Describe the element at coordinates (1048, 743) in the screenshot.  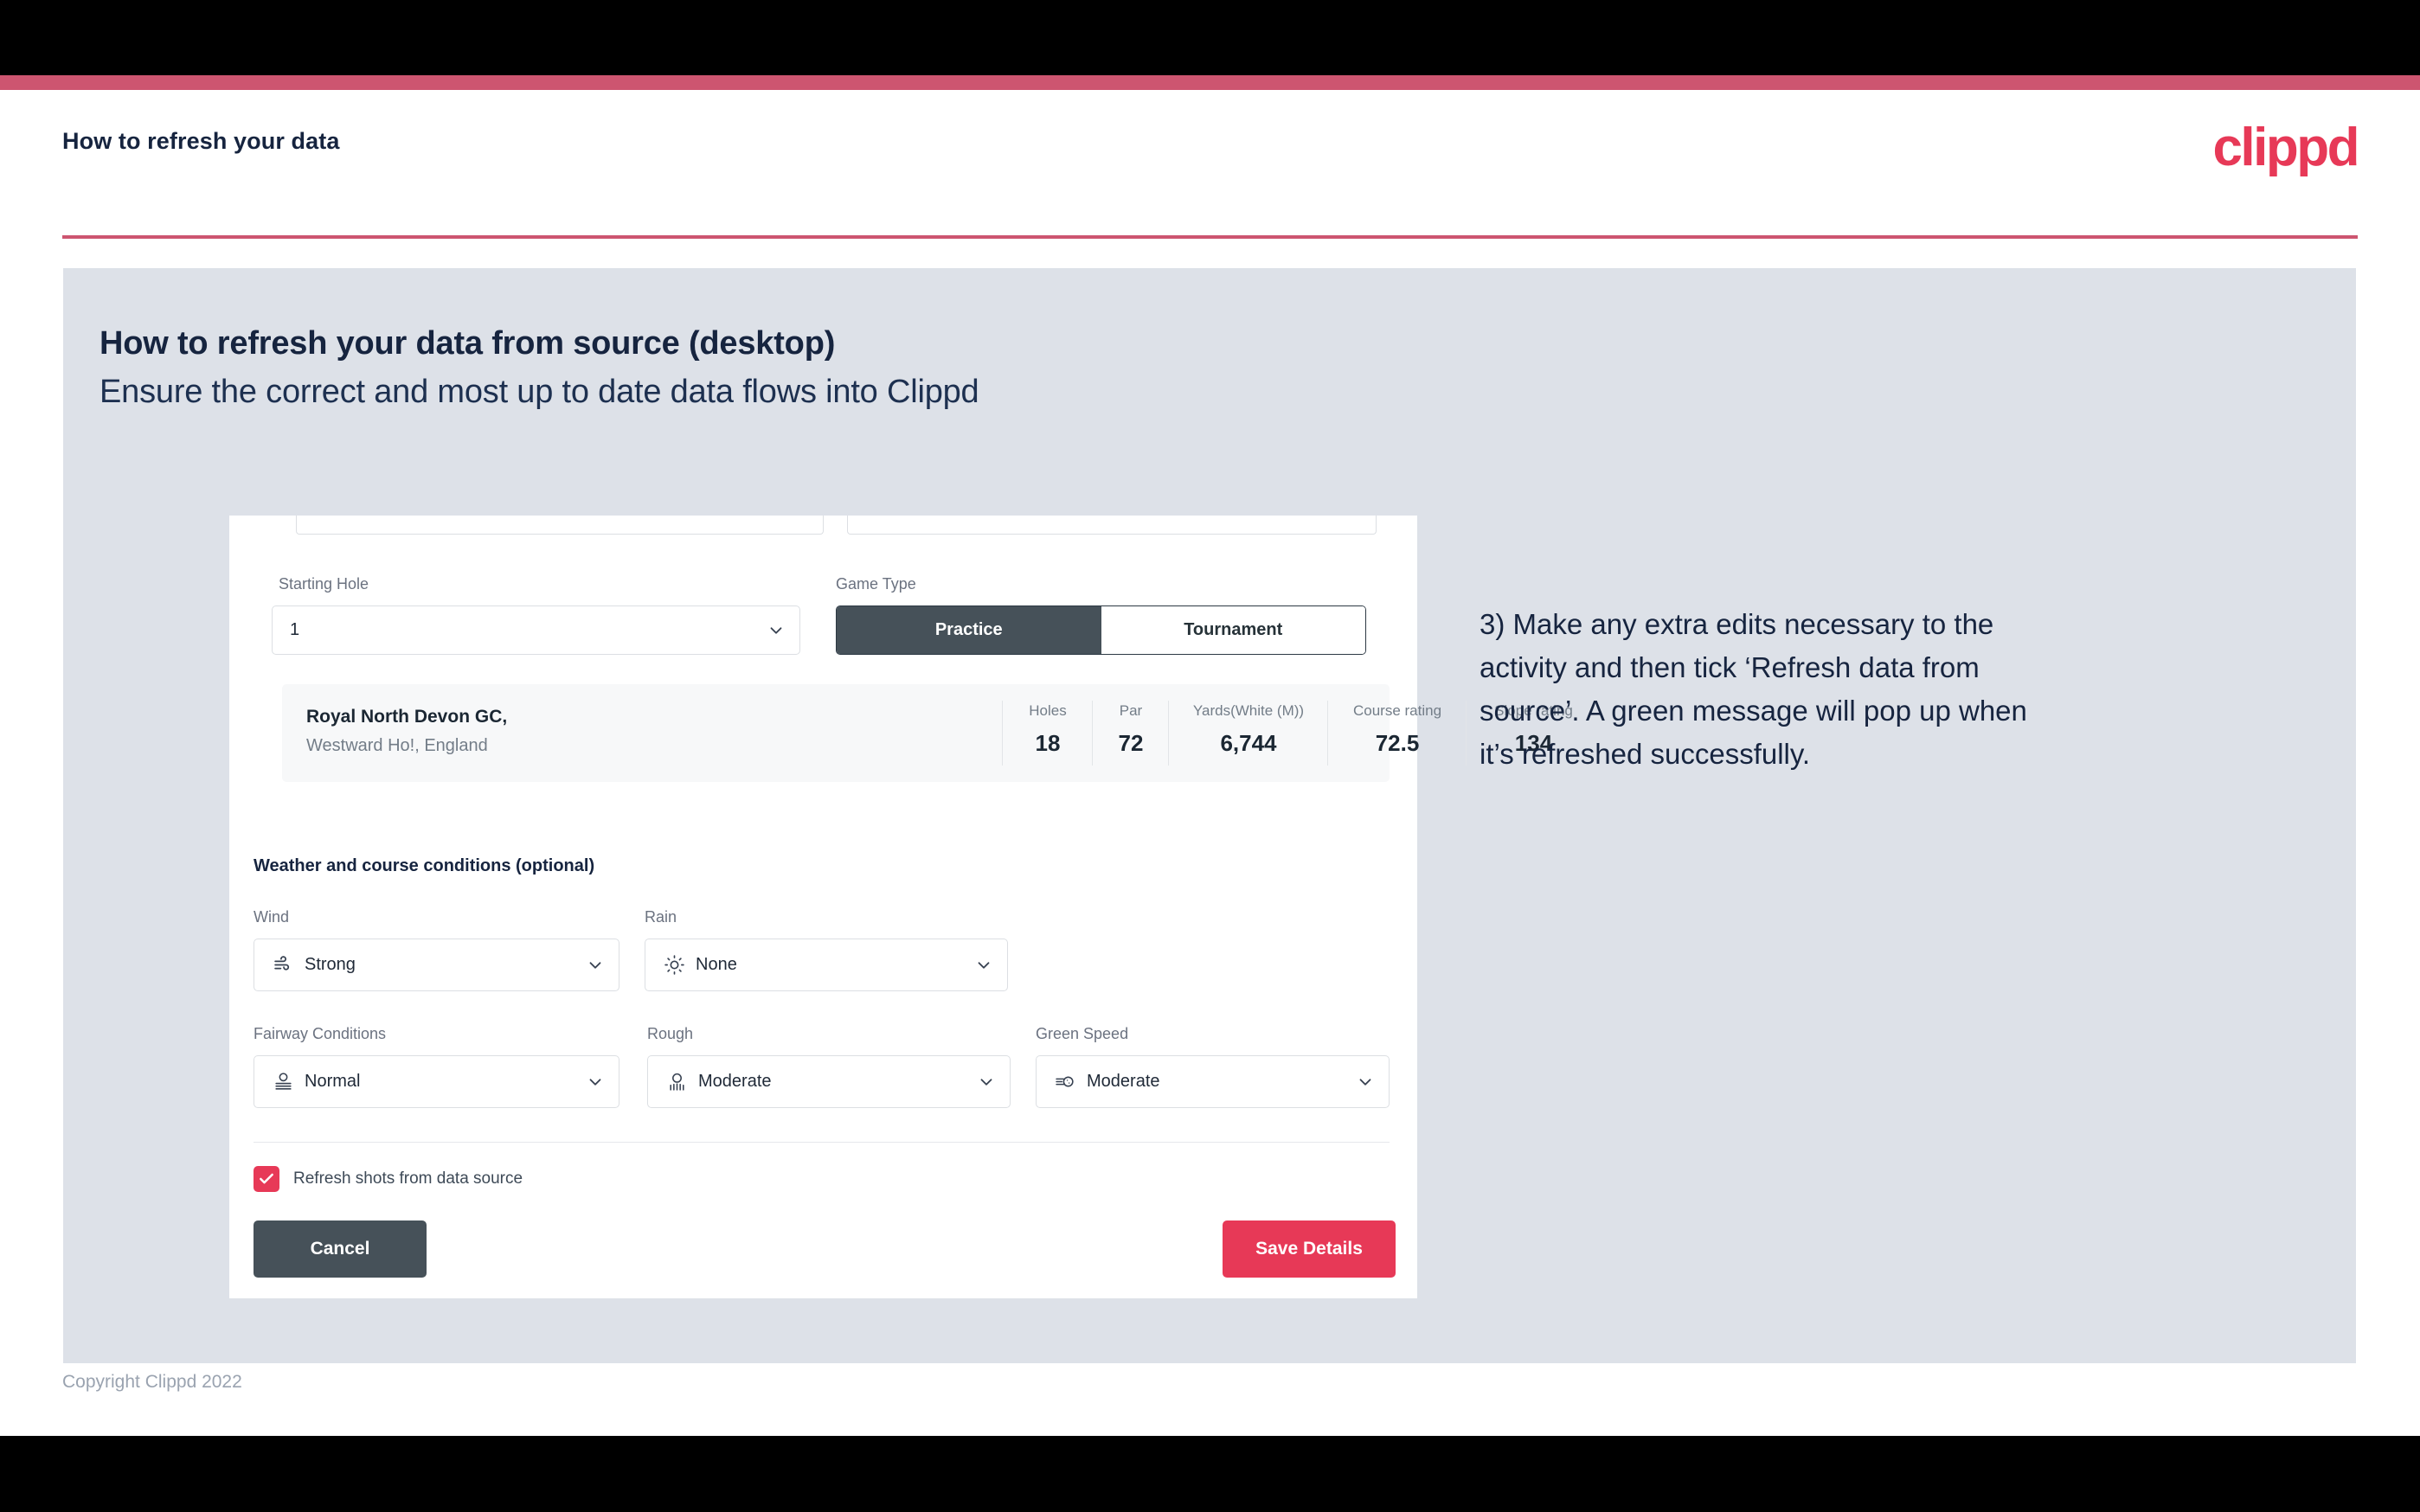
I see `course-stat-value: 18` at that location.